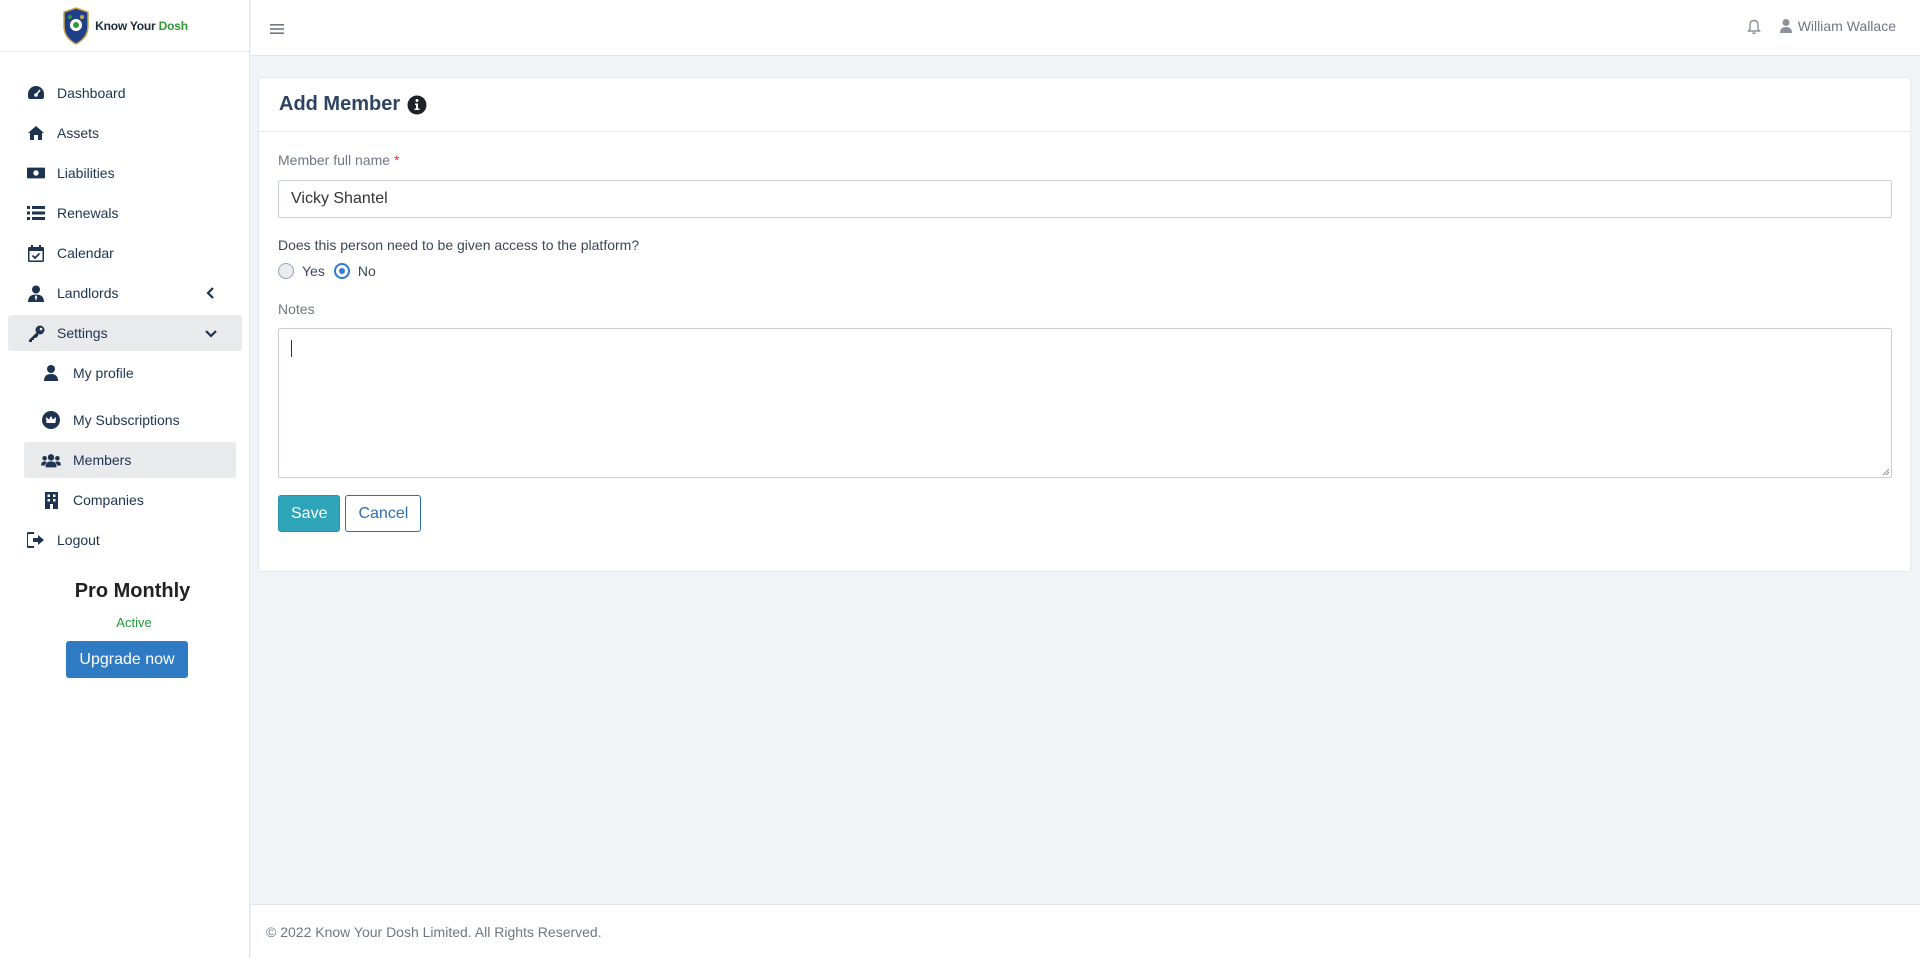 This screenshot has width=1920, height=958. What do you see at coordinates (125, 173) in the screenshot?
I see `sidebar-item-liabilities: Liabilities` at bounding box center [125, 173].